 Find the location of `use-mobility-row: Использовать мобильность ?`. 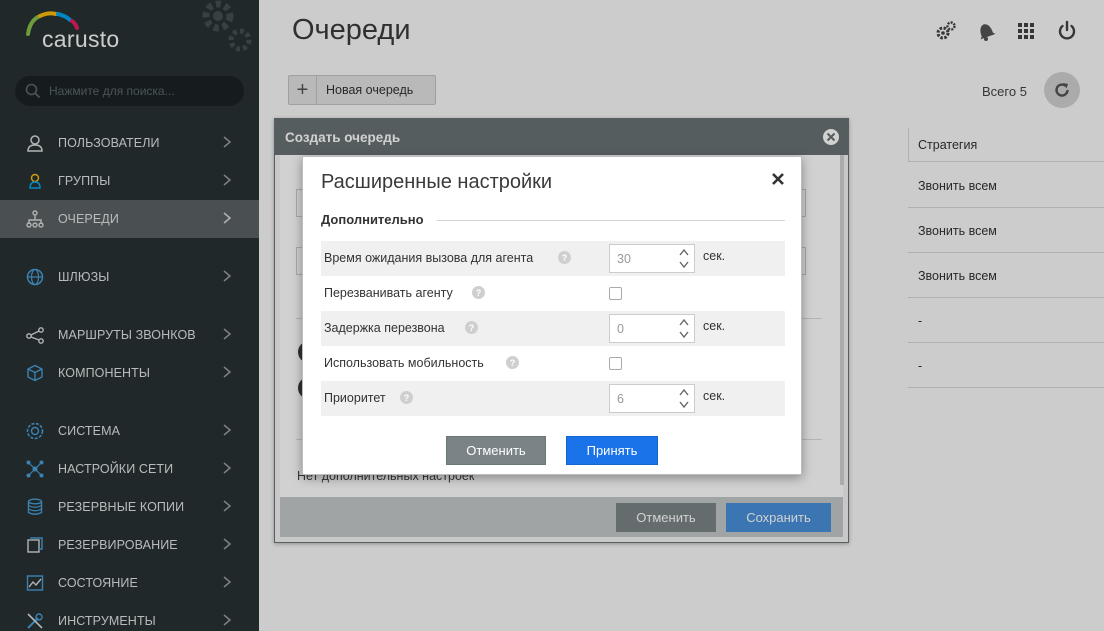

use-mobility-row: Использовать мобильность ? is located at coordinates (553, 363).